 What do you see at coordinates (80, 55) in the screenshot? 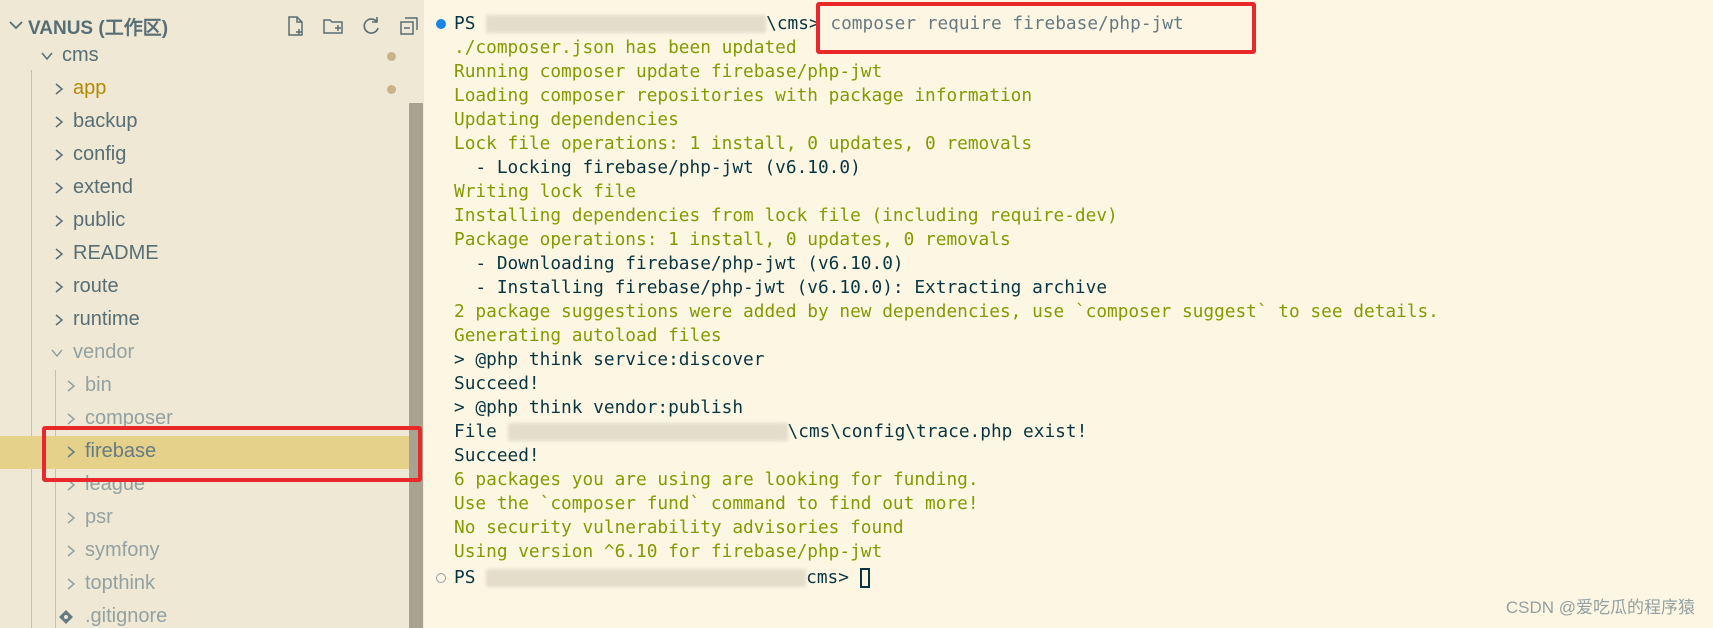
I see `tree-item-label: cms` at bounding box center [80, 55].